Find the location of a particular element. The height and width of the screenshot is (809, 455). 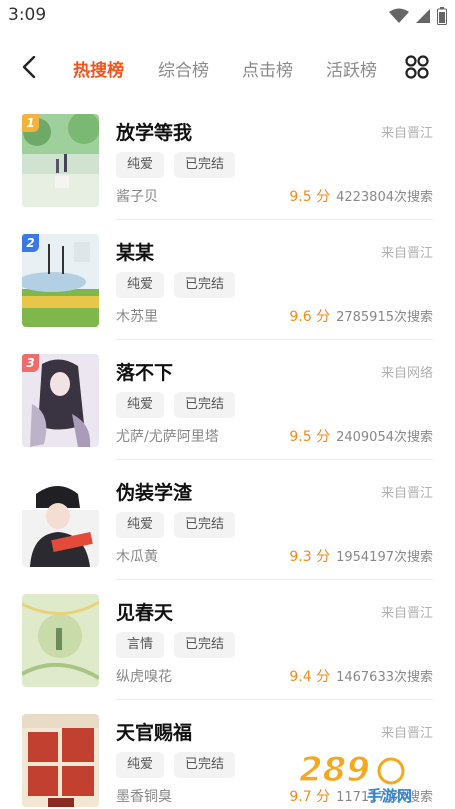

grid-icon is located at coordinates (417, 67).